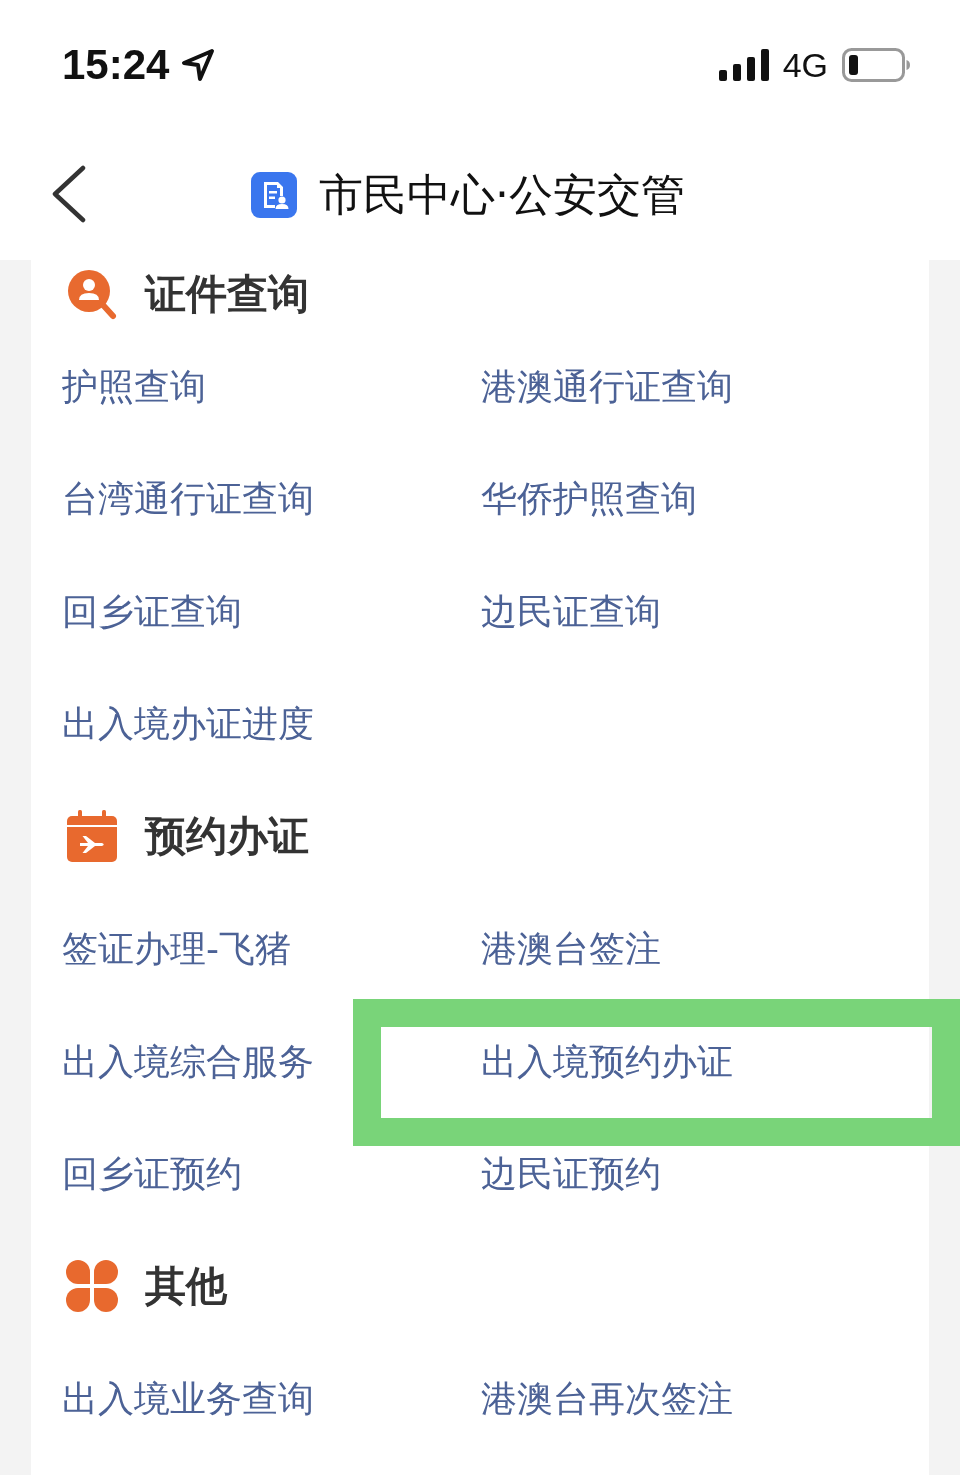 The height and width of the screenshot is (1475, 960). What do you see at coordinates (743, 65) in the screenshot?
I see `signal-icon` at bounding box center [743, 65].